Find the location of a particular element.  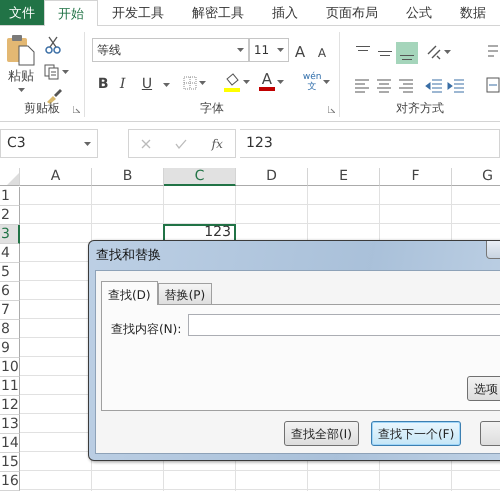

italic-button: I is located at coordinates (123, 84).